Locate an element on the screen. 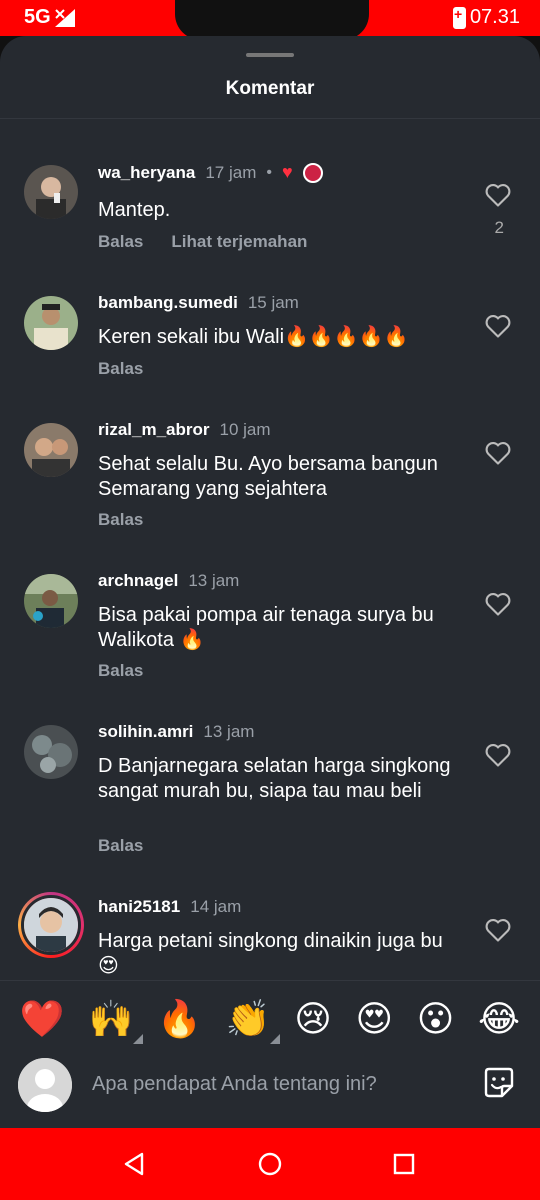 This screenshot has width=540, height=1200. emoji-heart-eyes: 😍 is located at coordinates (374, 1019).